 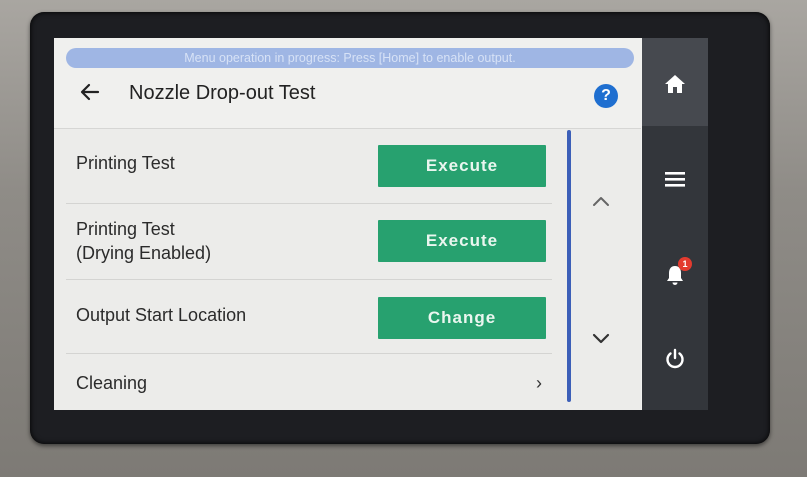 What do you see at coordinates (569, 266) in the screenshot?
I see `scrollbar` at bounding box center [569, 266].